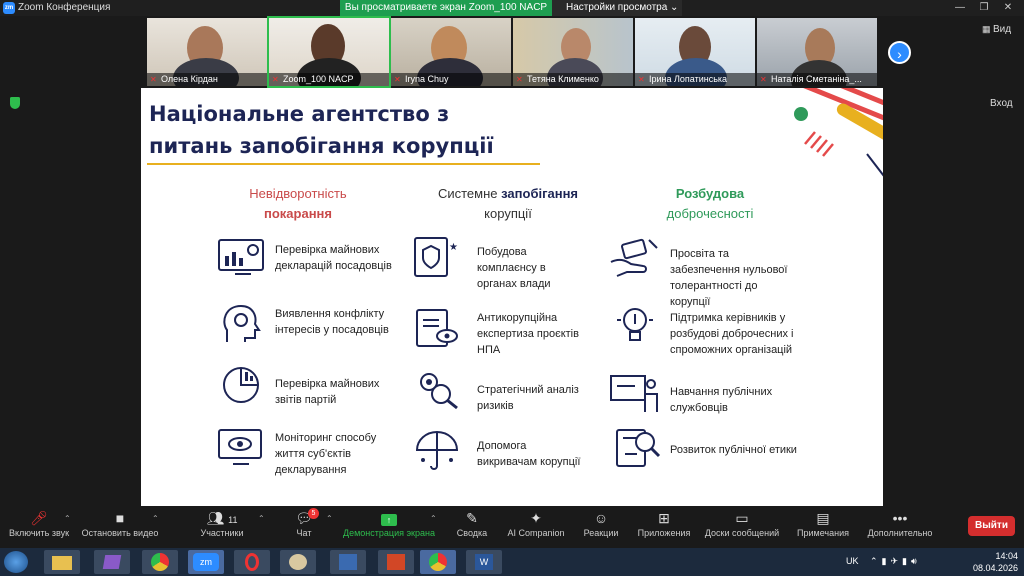 The height and width of the screenshot is (576, 1024). What do you see at coordinates (601, 518) in the screenshot?
I see `smiley-icon: ☺` at bounding box center [601, 518].